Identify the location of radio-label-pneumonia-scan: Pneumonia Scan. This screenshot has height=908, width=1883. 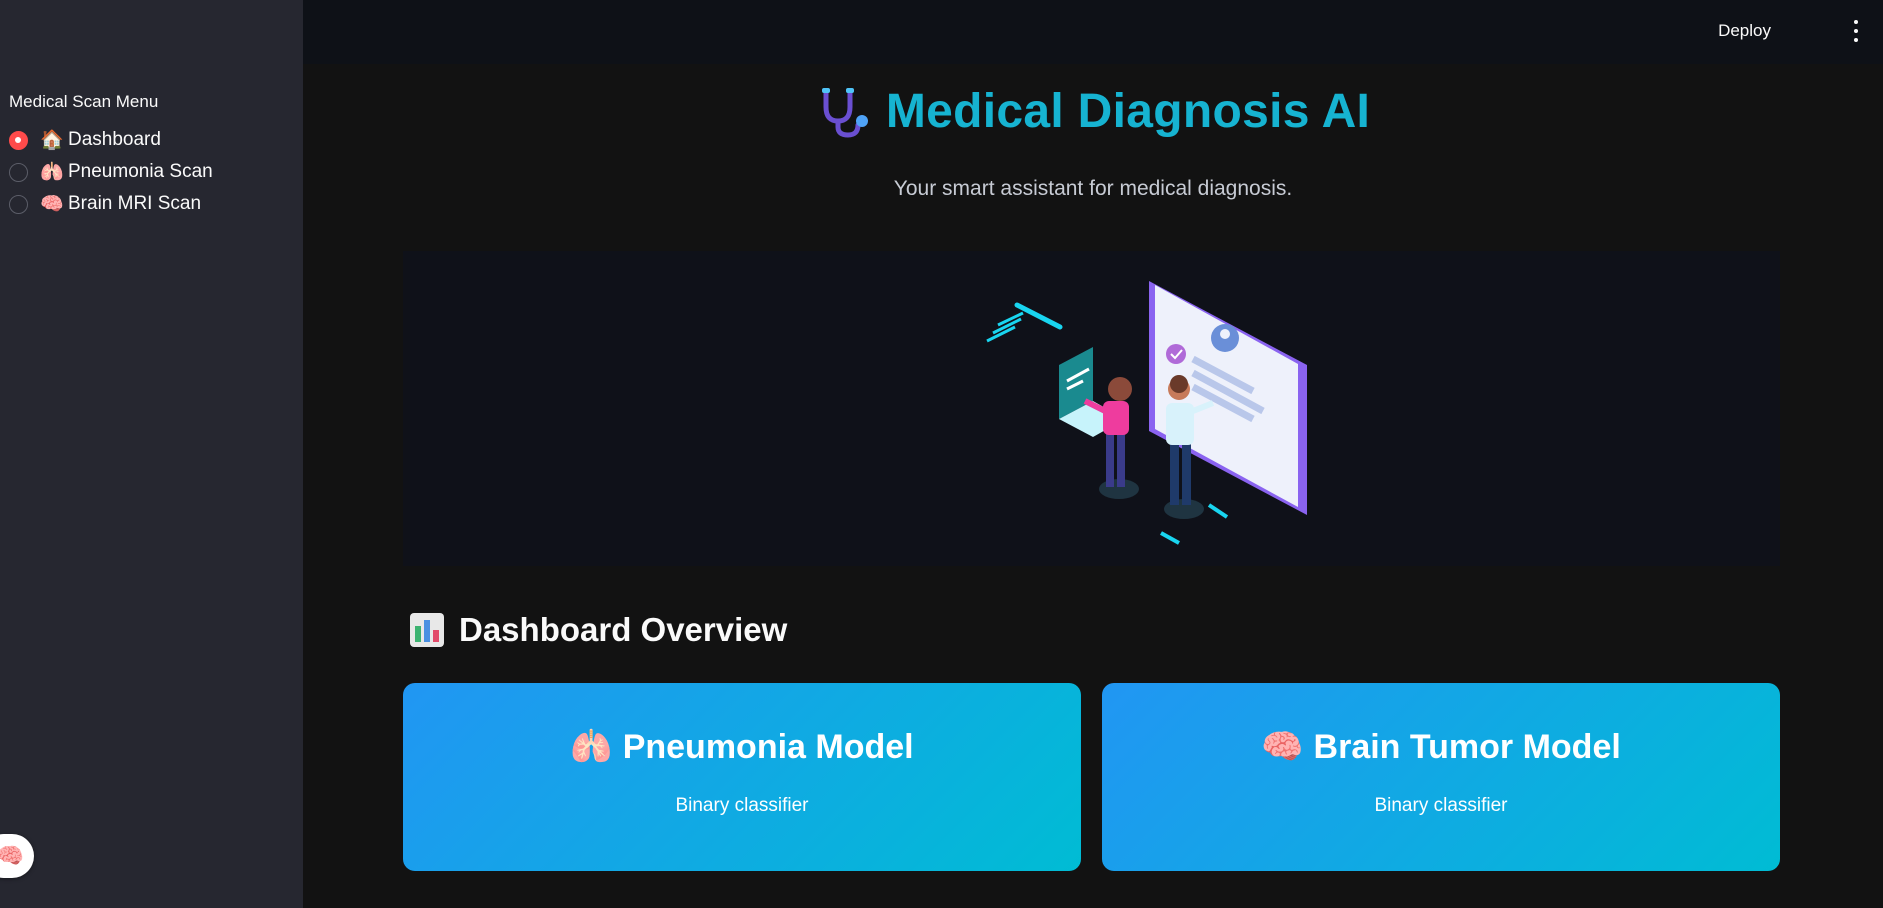
(140, 171).